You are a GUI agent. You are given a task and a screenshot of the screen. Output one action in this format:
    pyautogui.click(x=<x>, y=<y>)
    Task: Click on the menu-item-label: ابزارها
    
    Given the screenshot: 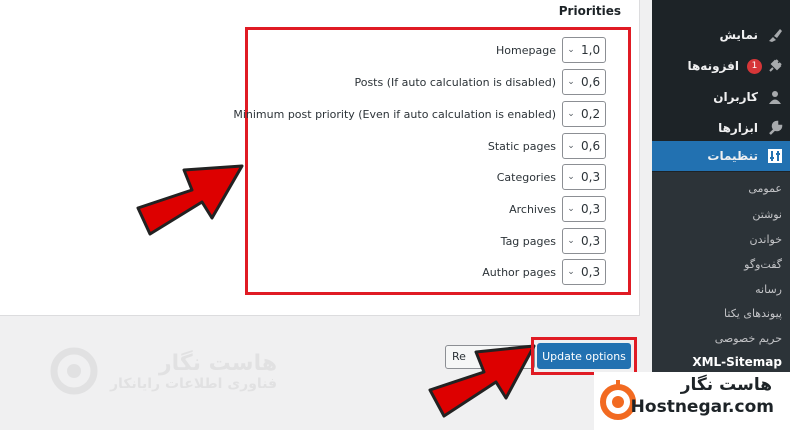 What is the action you would take?
    pyautogui.click(x=738, y=128)
    